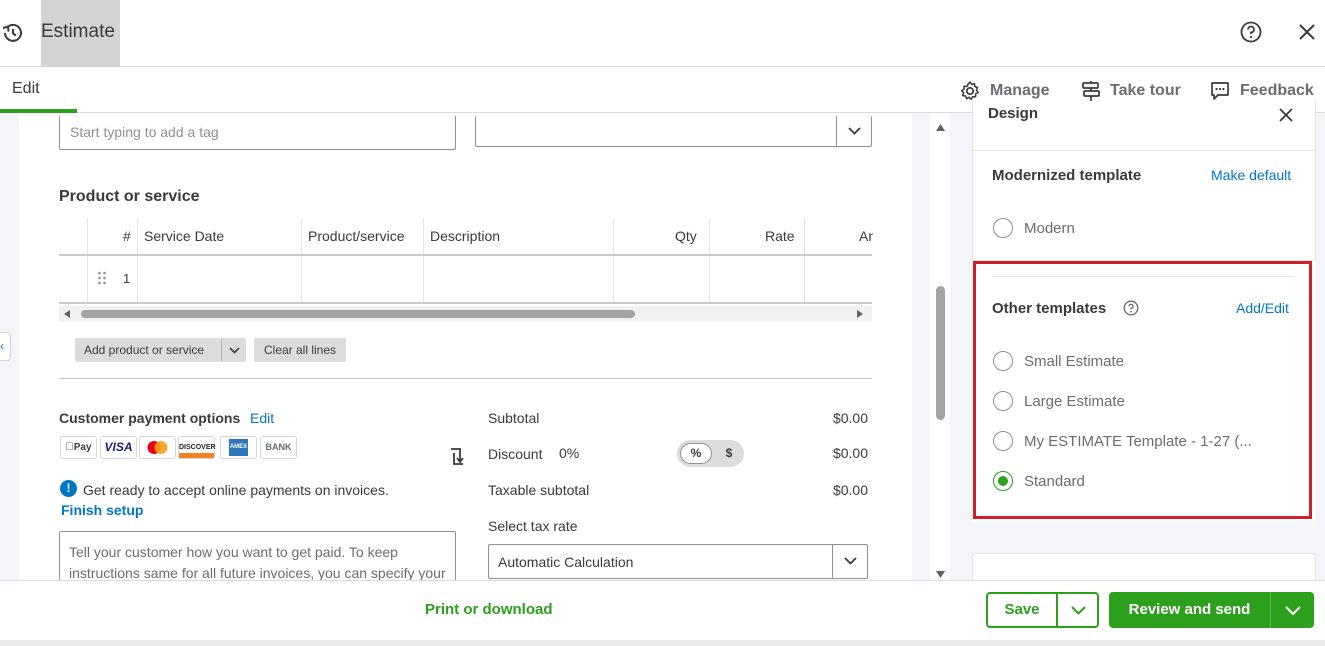 The image size is (1325, 646). What do you see at coordinates (1251, 175) in the screenshot?
I see `make-default-link: Make default` at bounding box center [1251, 175].